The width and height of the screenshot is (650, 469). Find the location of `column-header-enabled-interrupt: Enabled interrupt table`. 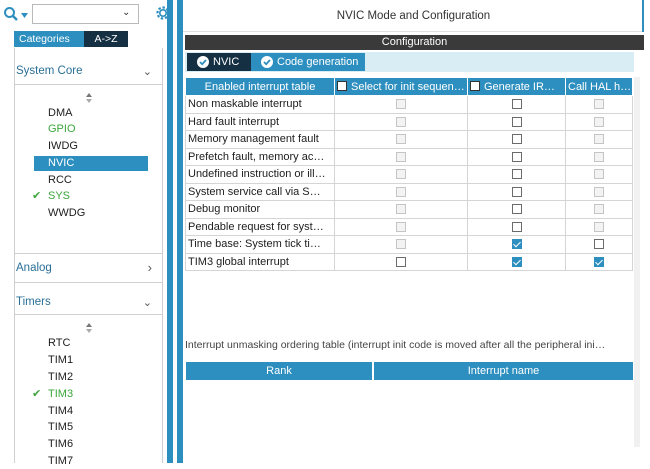

column-header-enabled-interrupt: Enabled interrupt table is located at coordinates (260, 86).